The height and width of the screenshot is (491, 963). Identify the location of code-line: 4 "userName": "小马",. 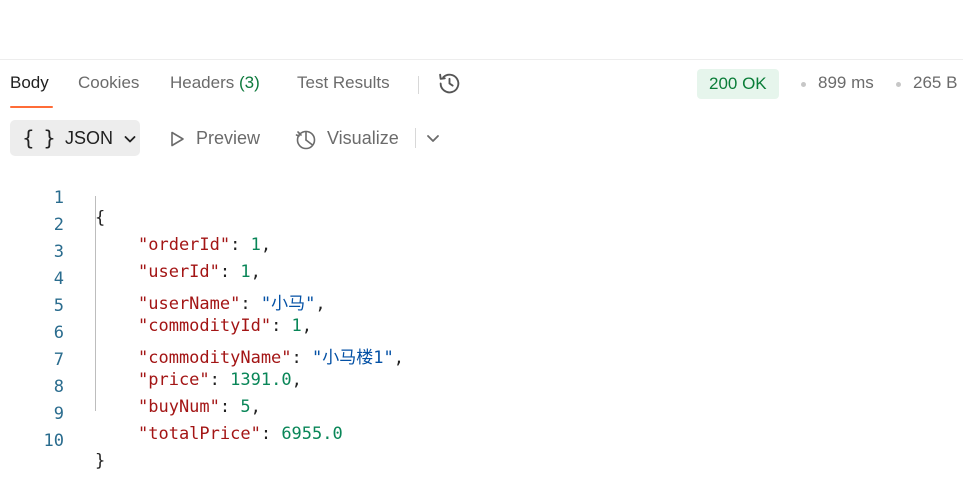
(481, 281).